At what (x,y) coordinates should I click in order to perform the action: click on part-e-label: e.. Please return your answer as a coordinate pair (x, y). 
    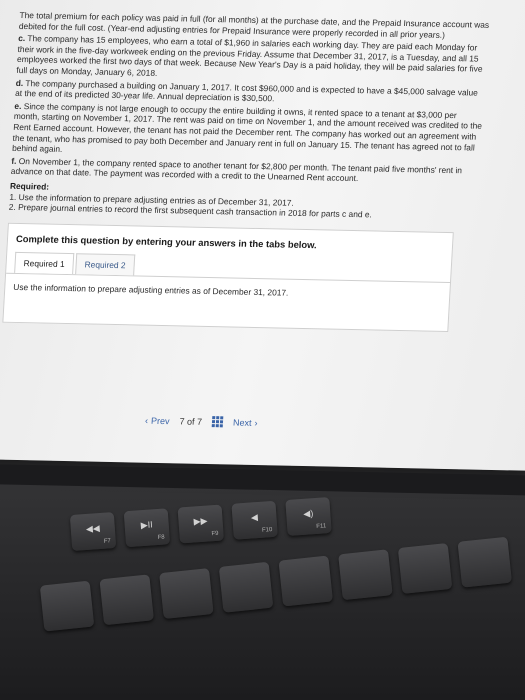
    Looking at the image, I should click on (18, 105).